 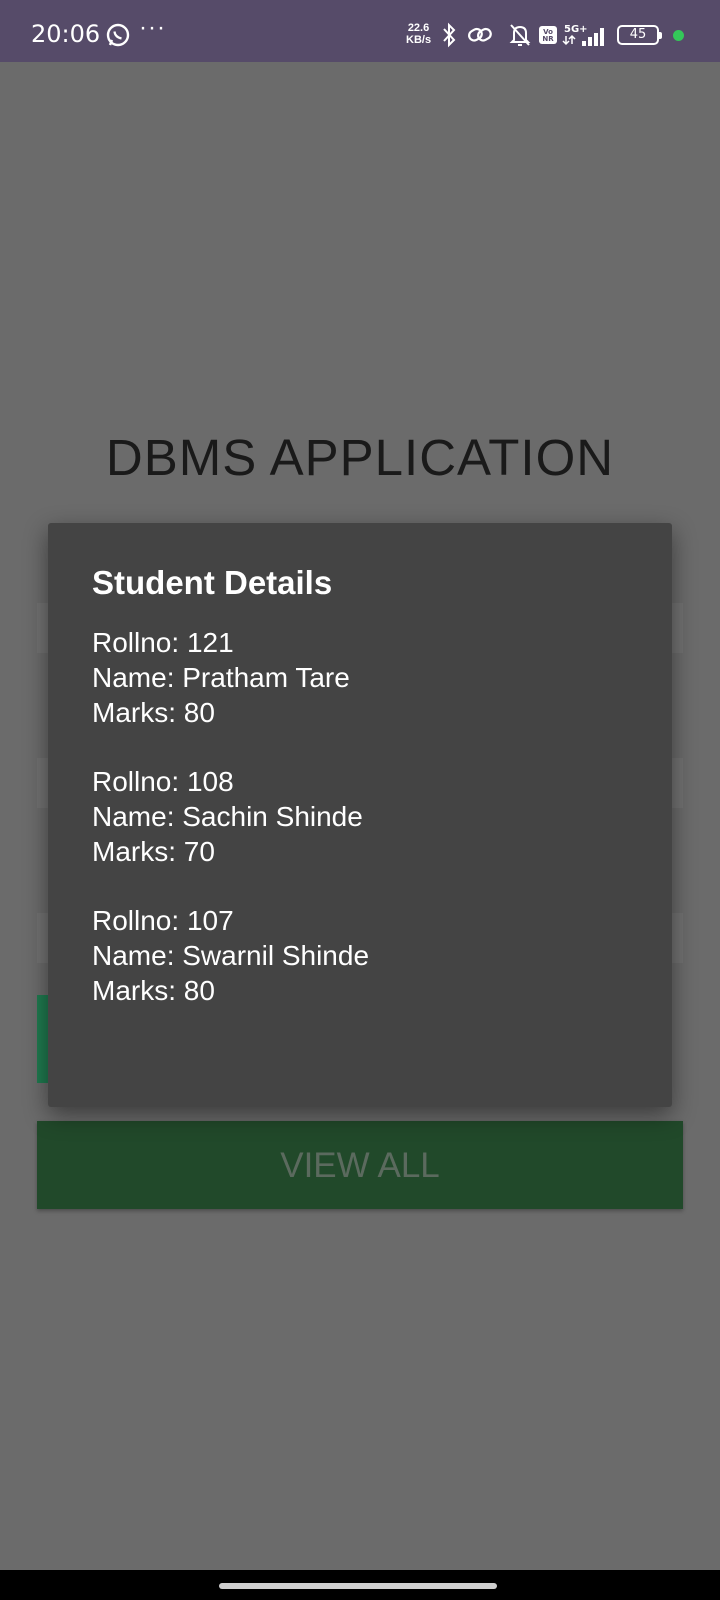 I want to click on rollno-text: Rollno: 121, so click(x=163, y=642).